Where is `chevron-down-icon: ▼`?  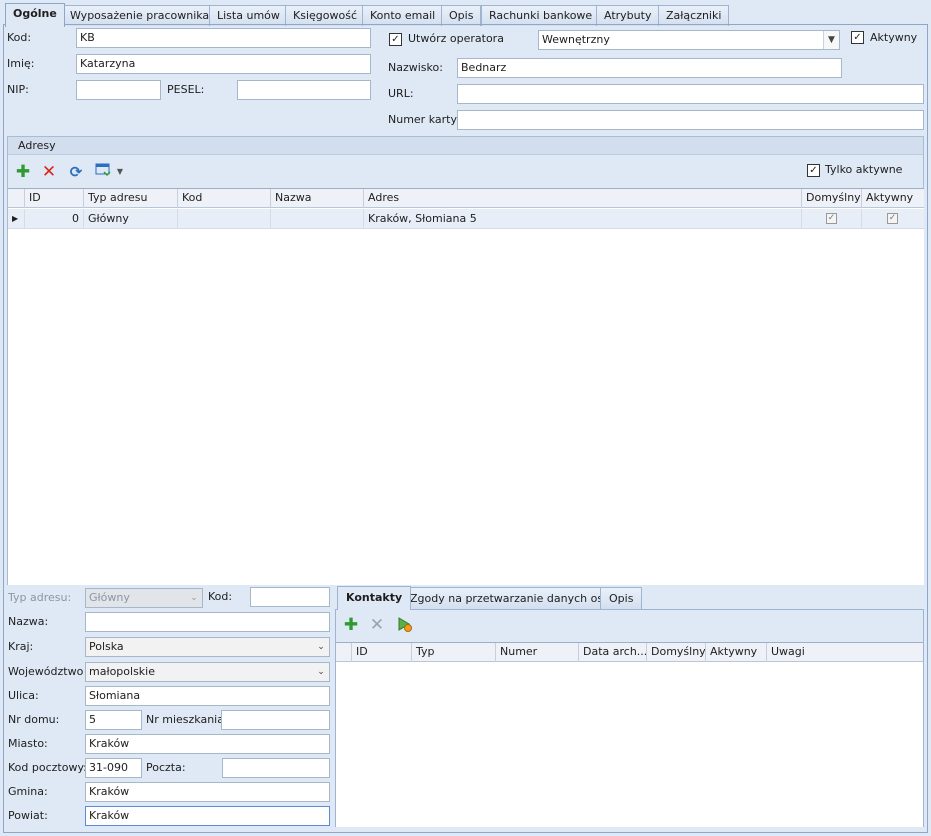 chevron-down-icon: ▼ is located at coordinates (120, 172).